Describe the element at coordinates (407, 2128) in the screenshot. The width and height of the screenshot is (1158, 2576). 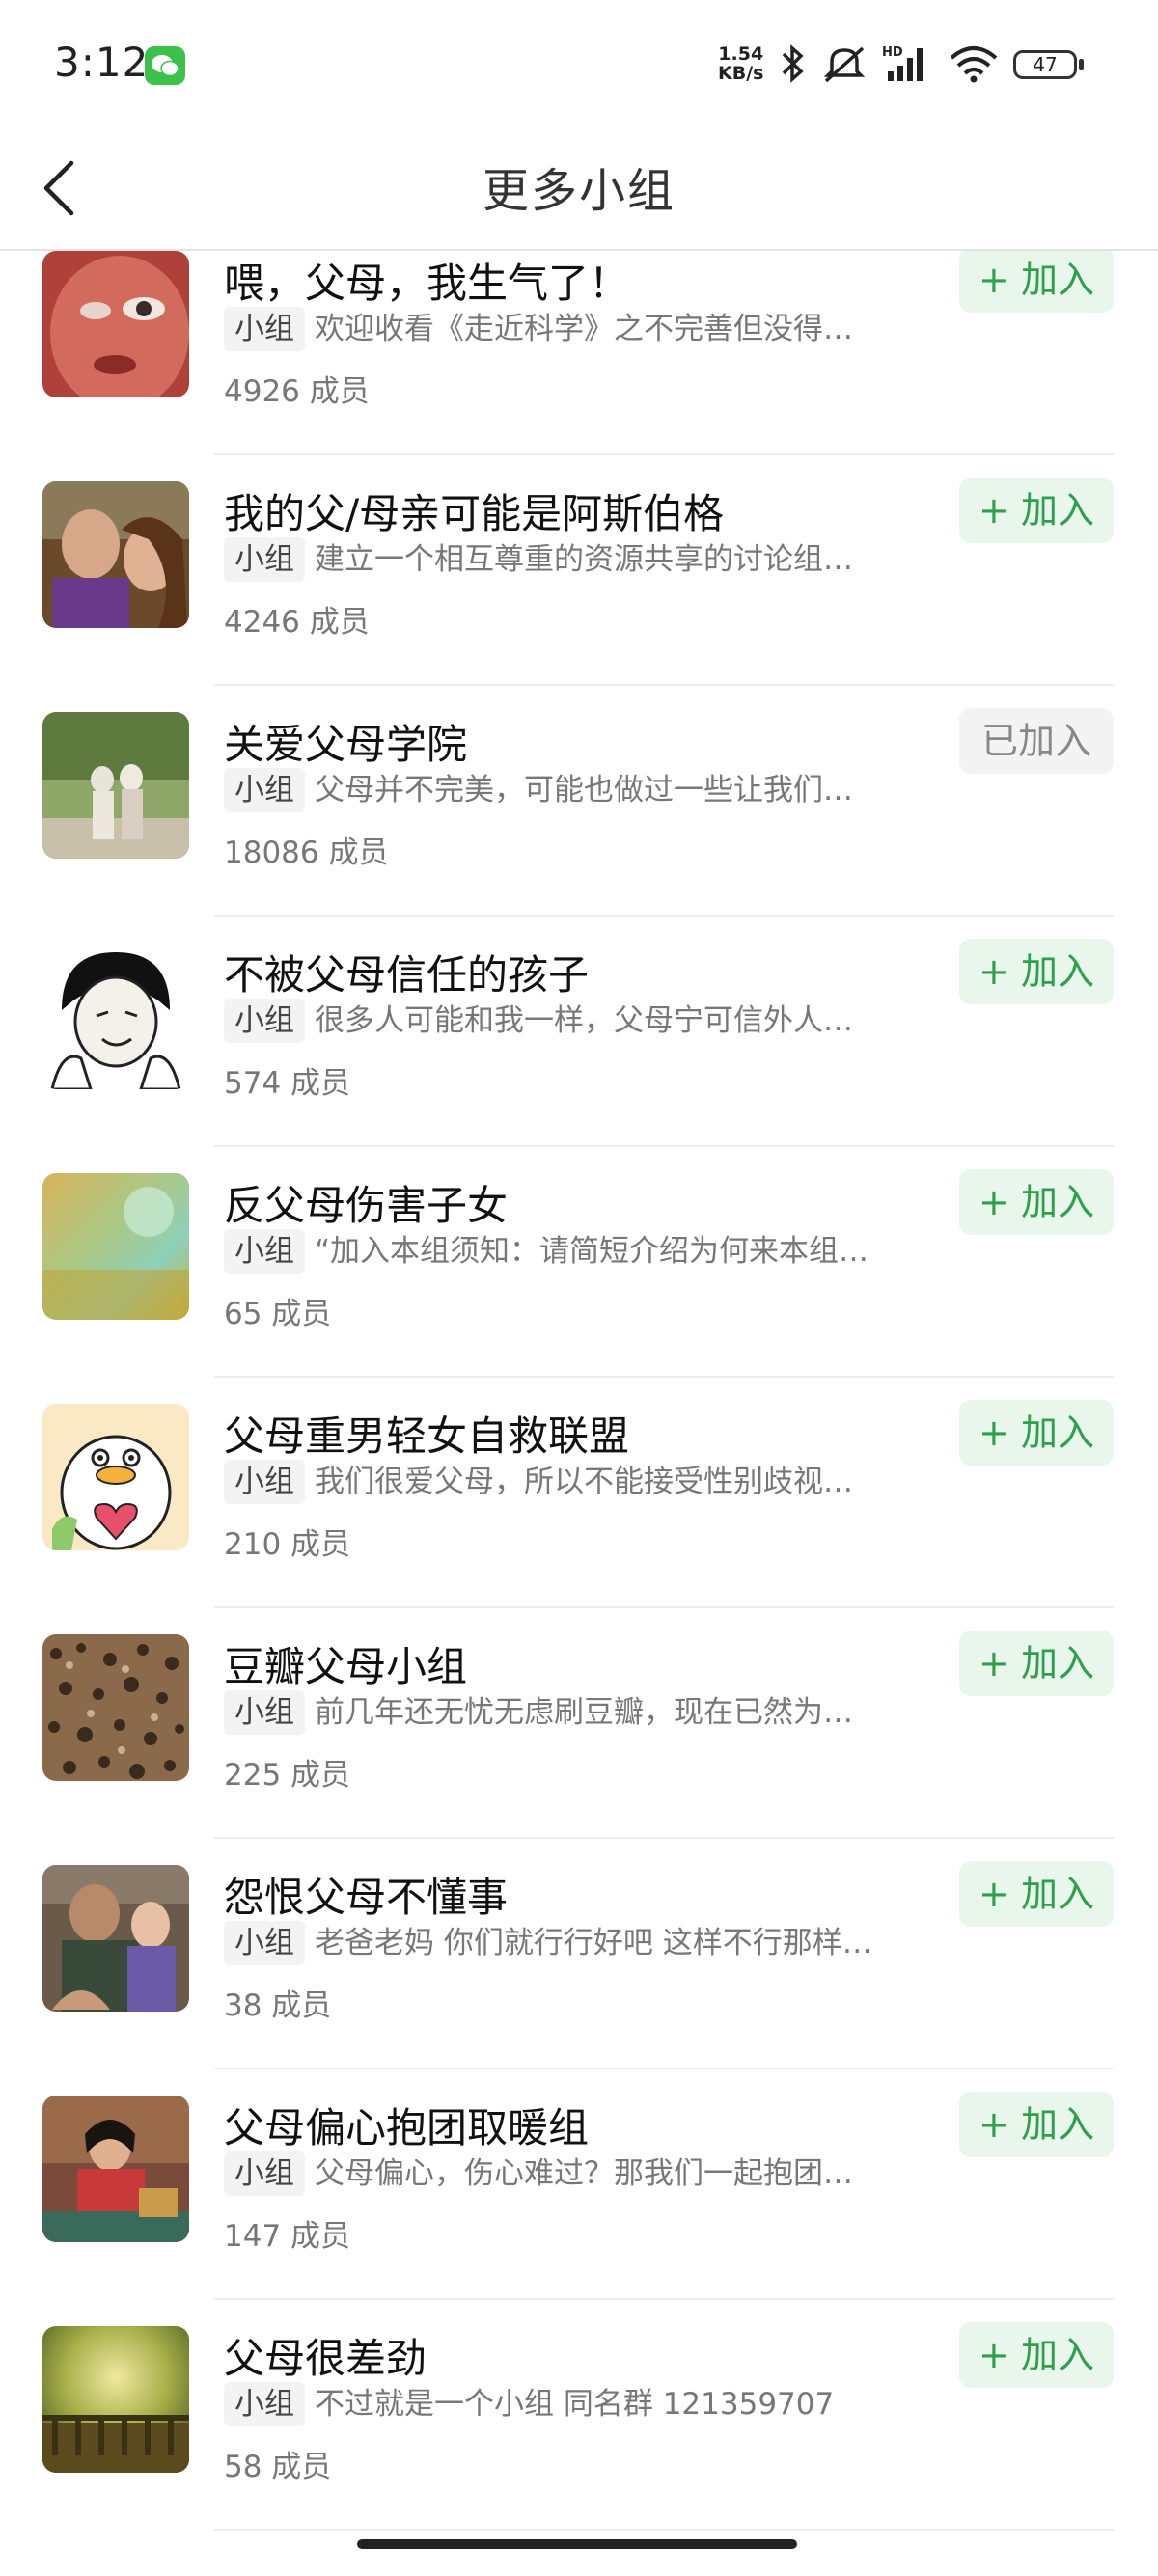
I see `group-name: 父母偏心抱团取暖组` at that location.